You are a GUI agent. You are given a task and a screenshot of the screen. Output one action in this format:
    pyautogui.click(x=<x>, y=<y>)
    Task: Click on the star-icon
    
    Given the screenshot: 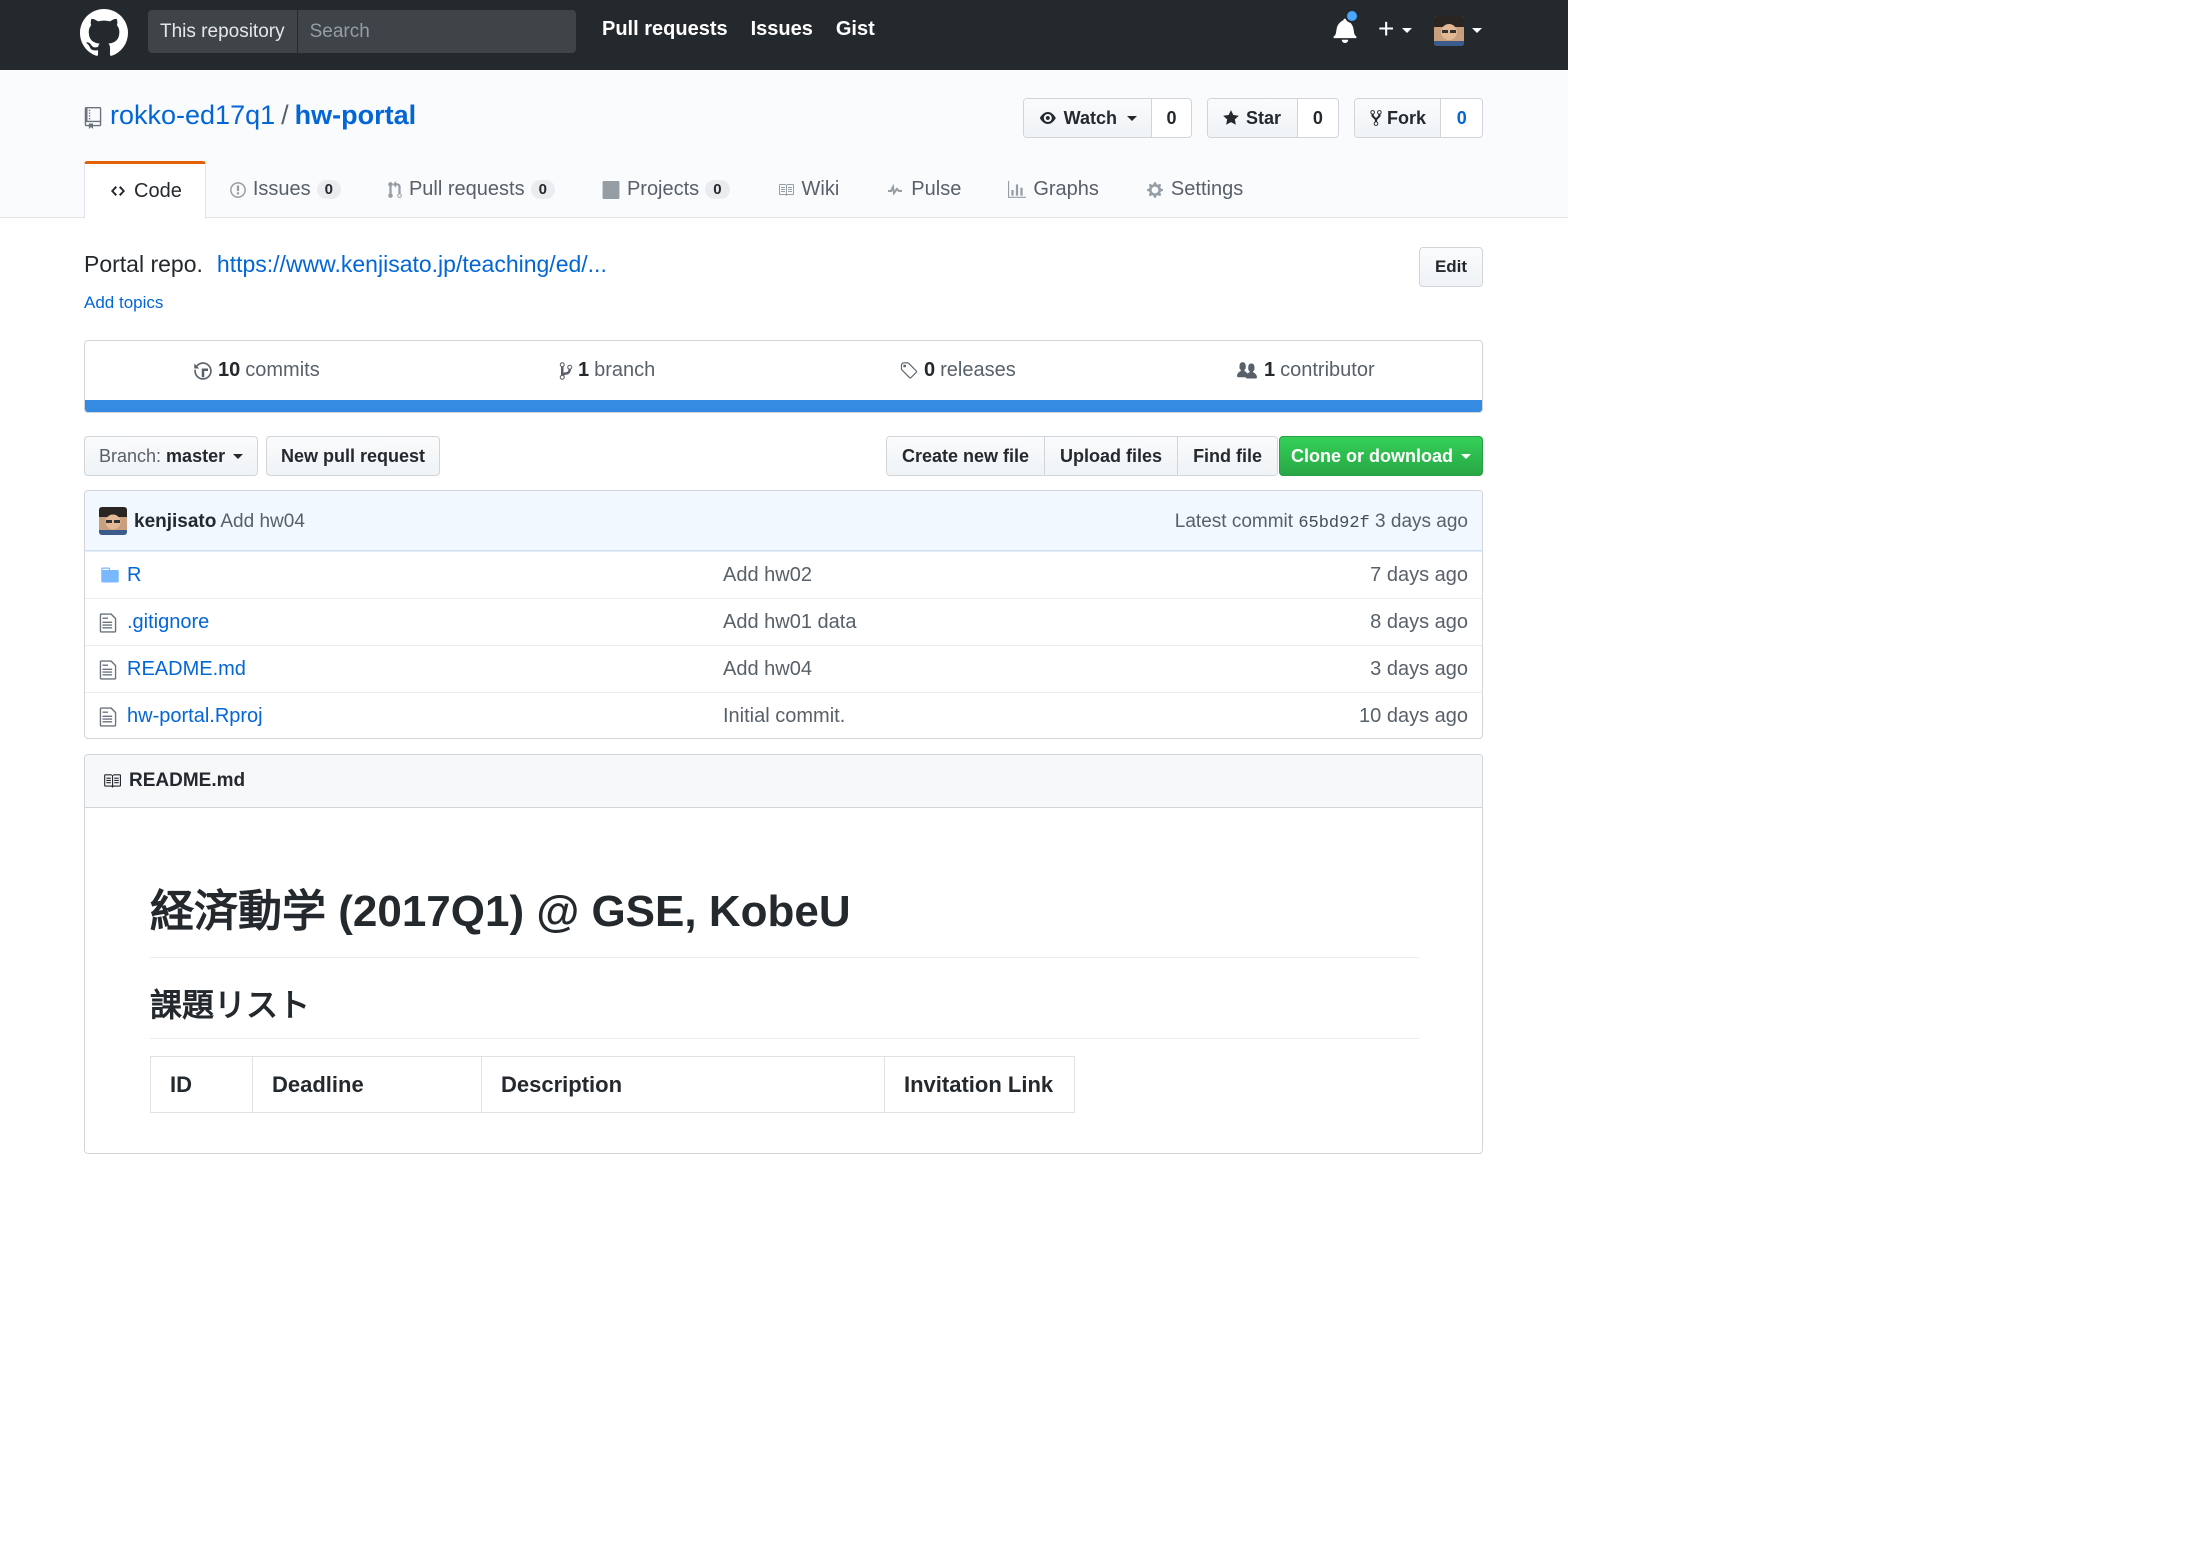 What is the action you would take?
    pyautogui.click(x=1231, y=117)
    